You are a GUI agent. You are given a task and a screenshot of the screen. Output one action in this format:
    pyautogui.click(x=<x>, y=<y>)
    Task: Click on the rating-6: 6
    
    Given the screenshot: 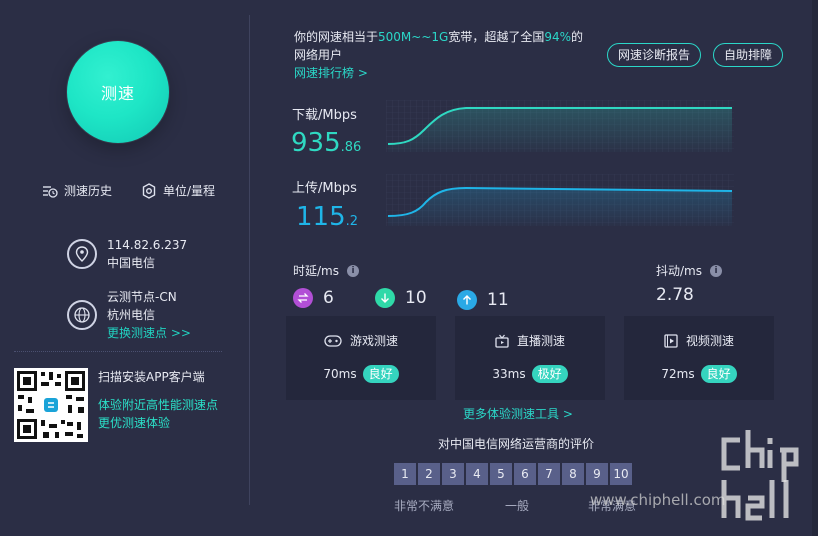 What is the action you would take?
    pyautogui.click(x=525, y=474)
    